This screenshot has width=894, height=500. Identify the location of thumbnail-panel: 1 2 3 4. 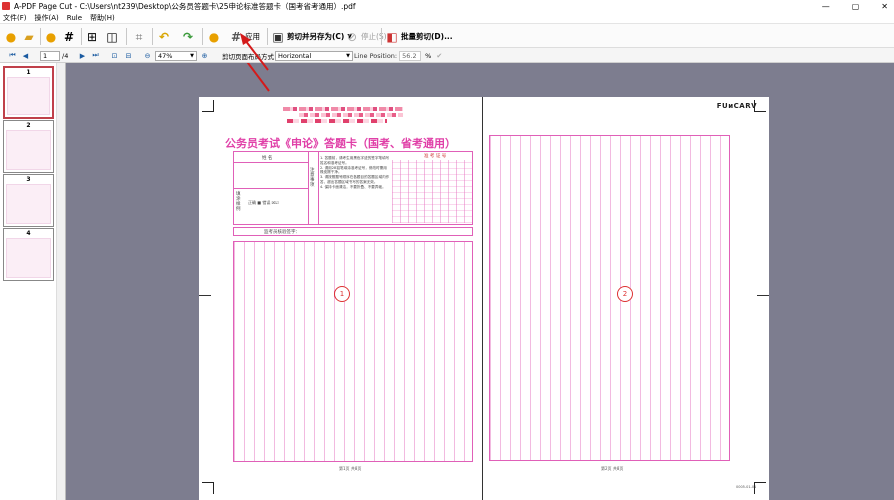
(33, 281).